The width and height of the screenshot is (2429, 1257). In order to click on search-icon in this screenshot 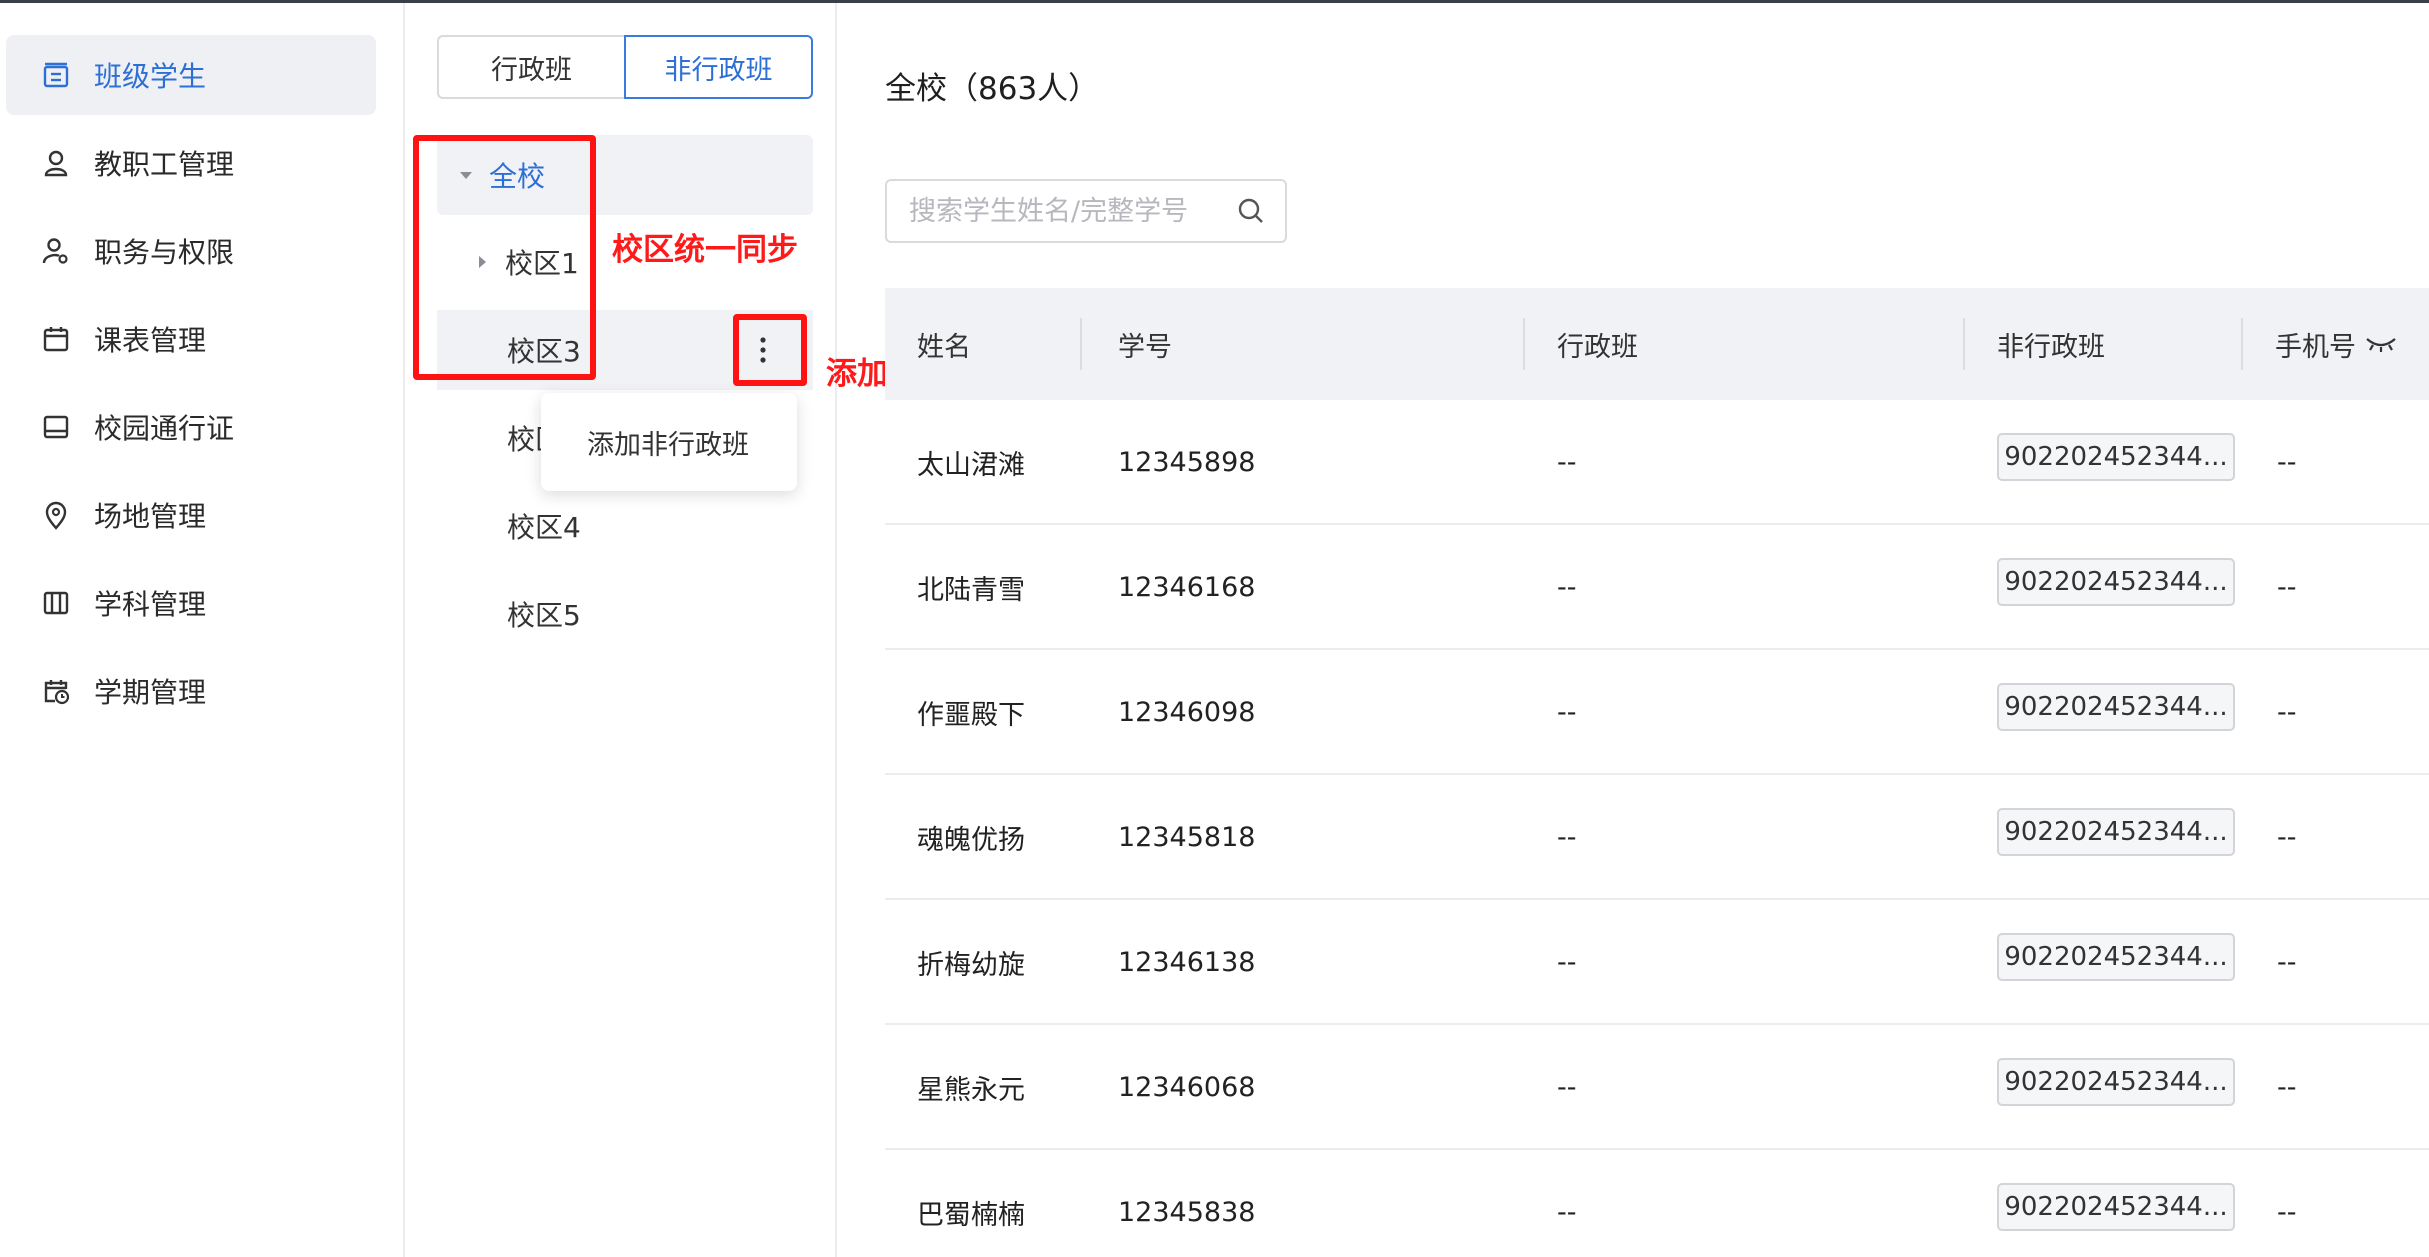, I will do `click(1251, 211)`.